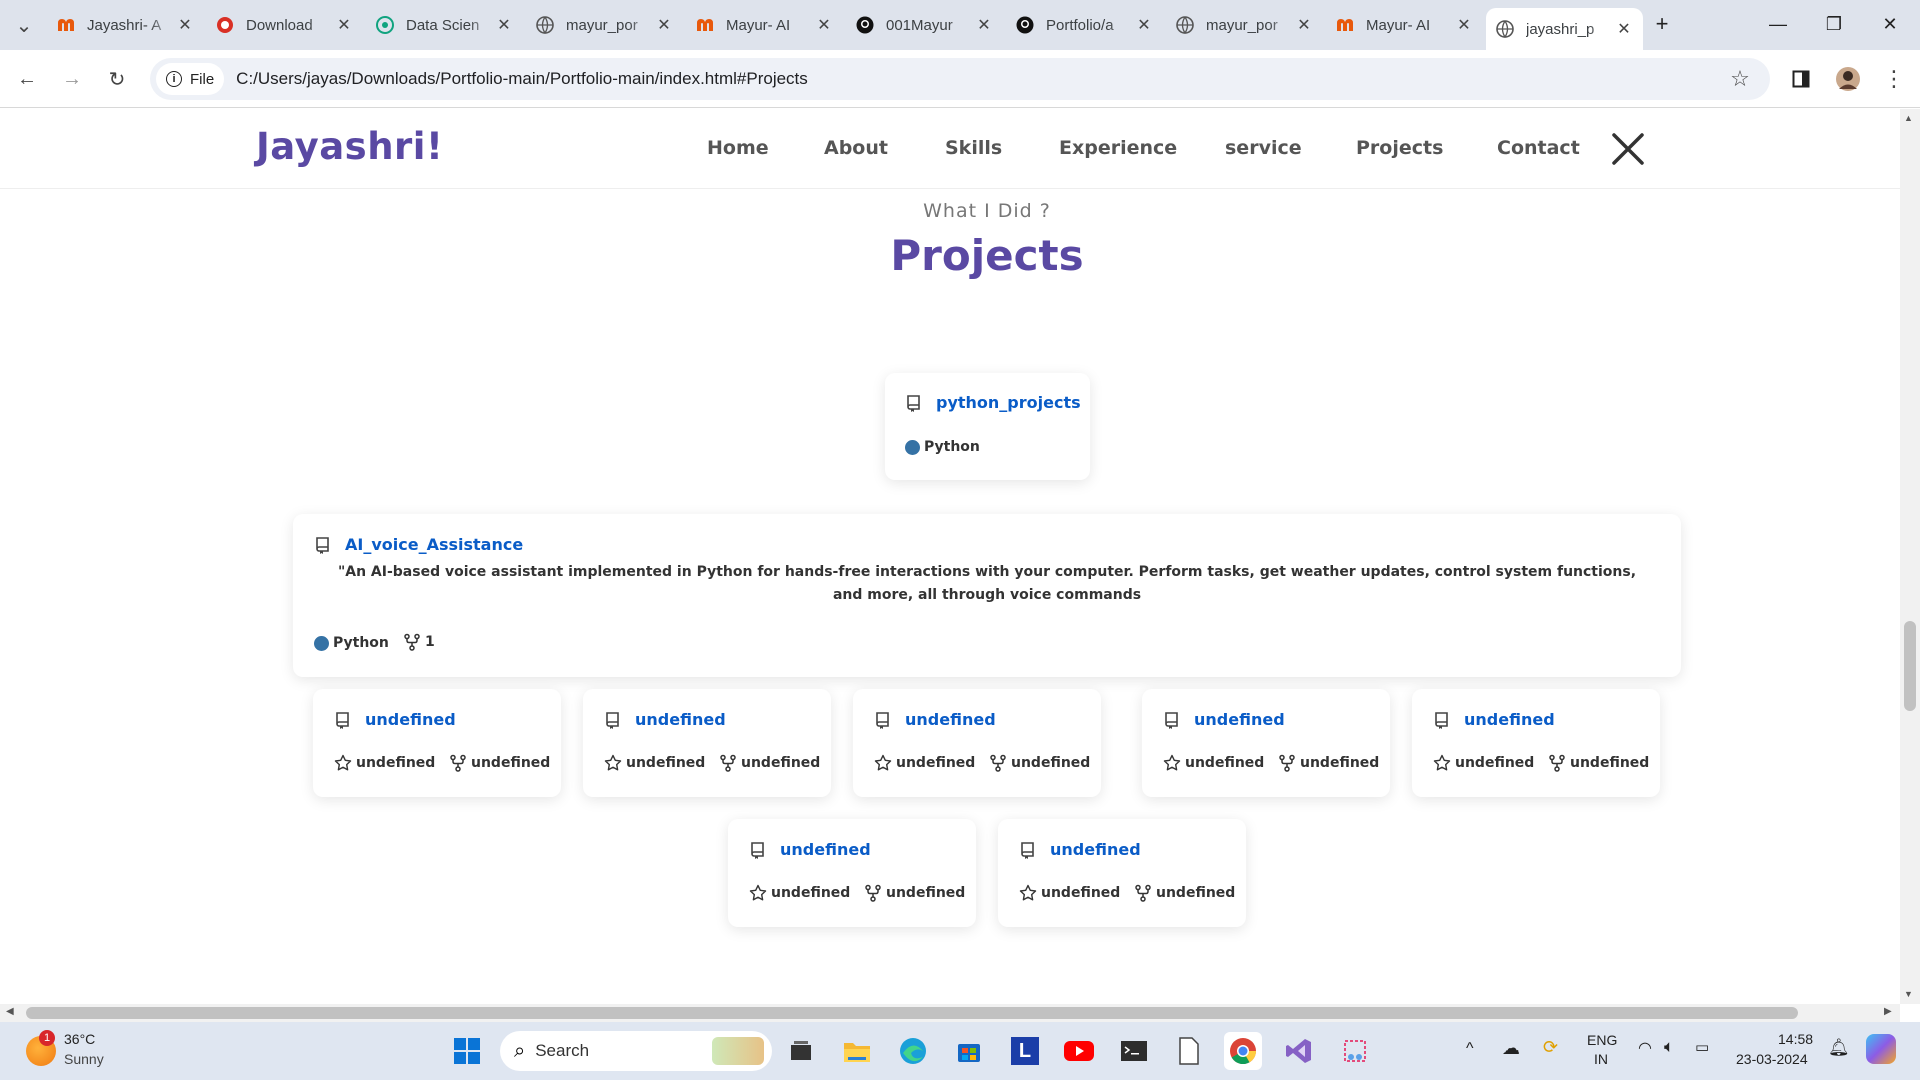 This screenshot has height=1080, width=1920. What do you see at coordinates (1801, 79) in the screenshot?
I see `side-panel-icon` at bounding box center [1801, 79].